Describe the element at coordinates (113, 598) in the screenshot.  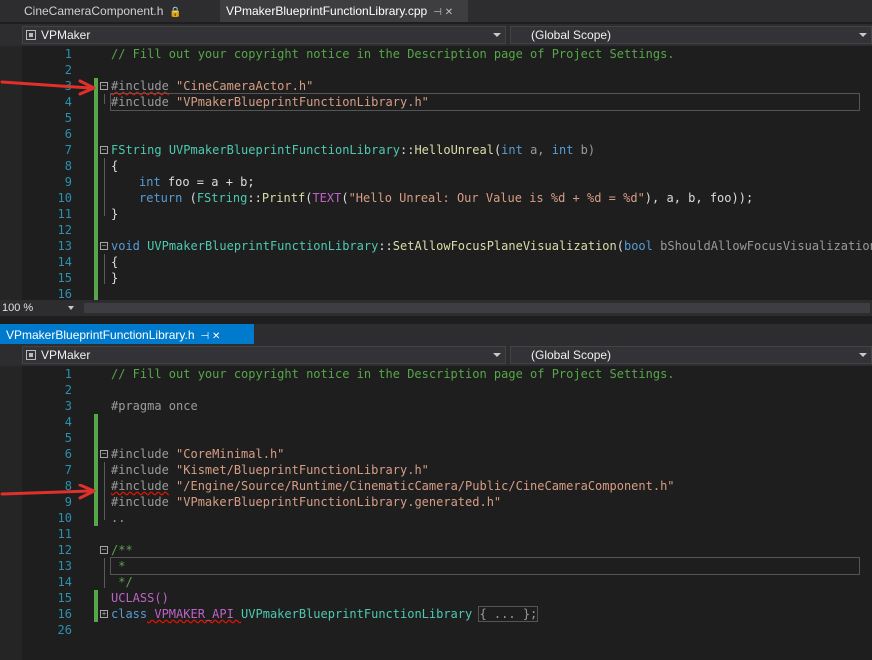
I see `code-line: 15 UCLASS()` at that location.